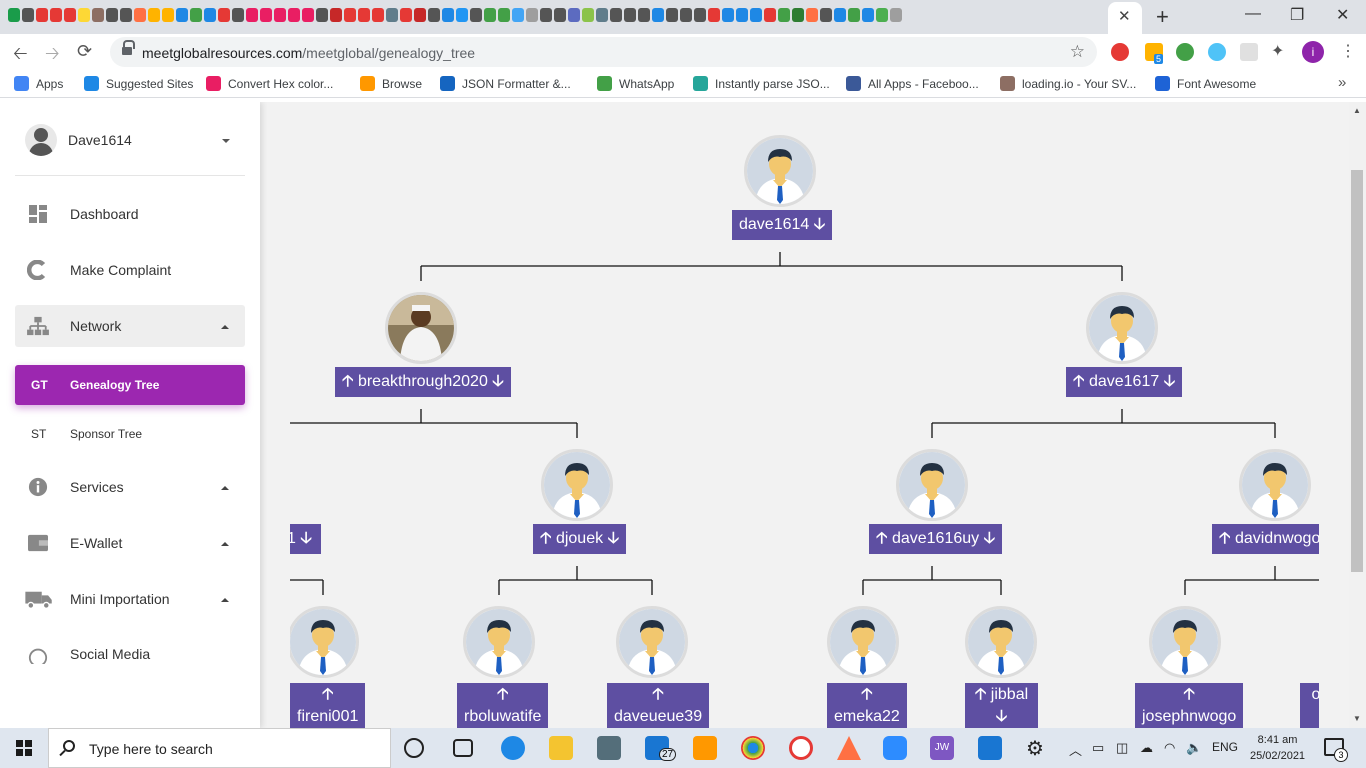 The image size is (1366, 768). I want to click on member-node-label: 🡡 dave1617 🡣, so click(1124, 382).